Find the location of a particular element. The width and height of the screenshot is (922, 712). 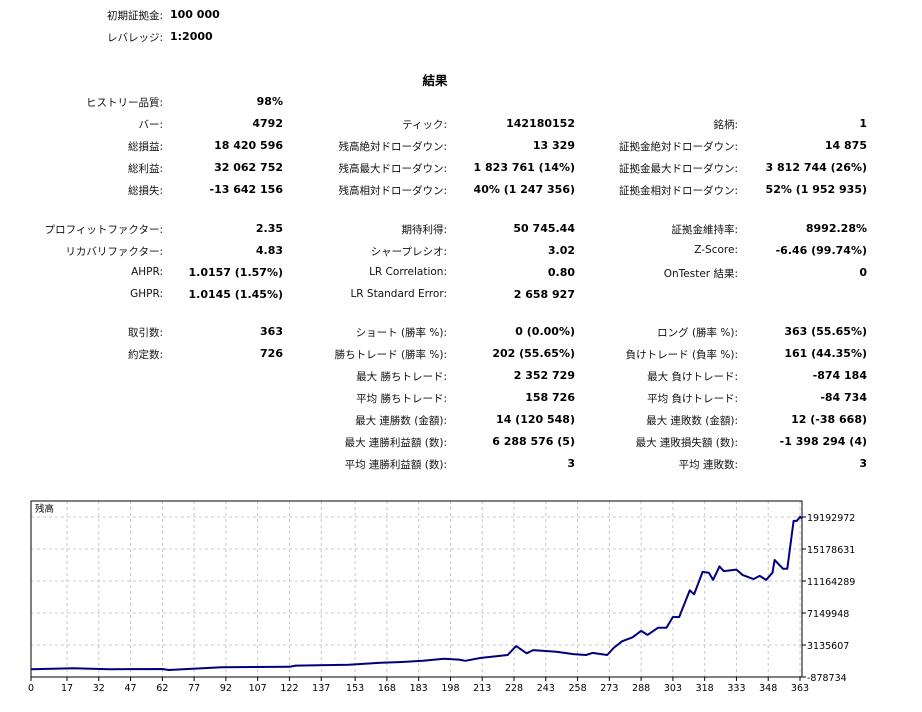

x-tick-label: 228 is located at coordinates (514, 688).